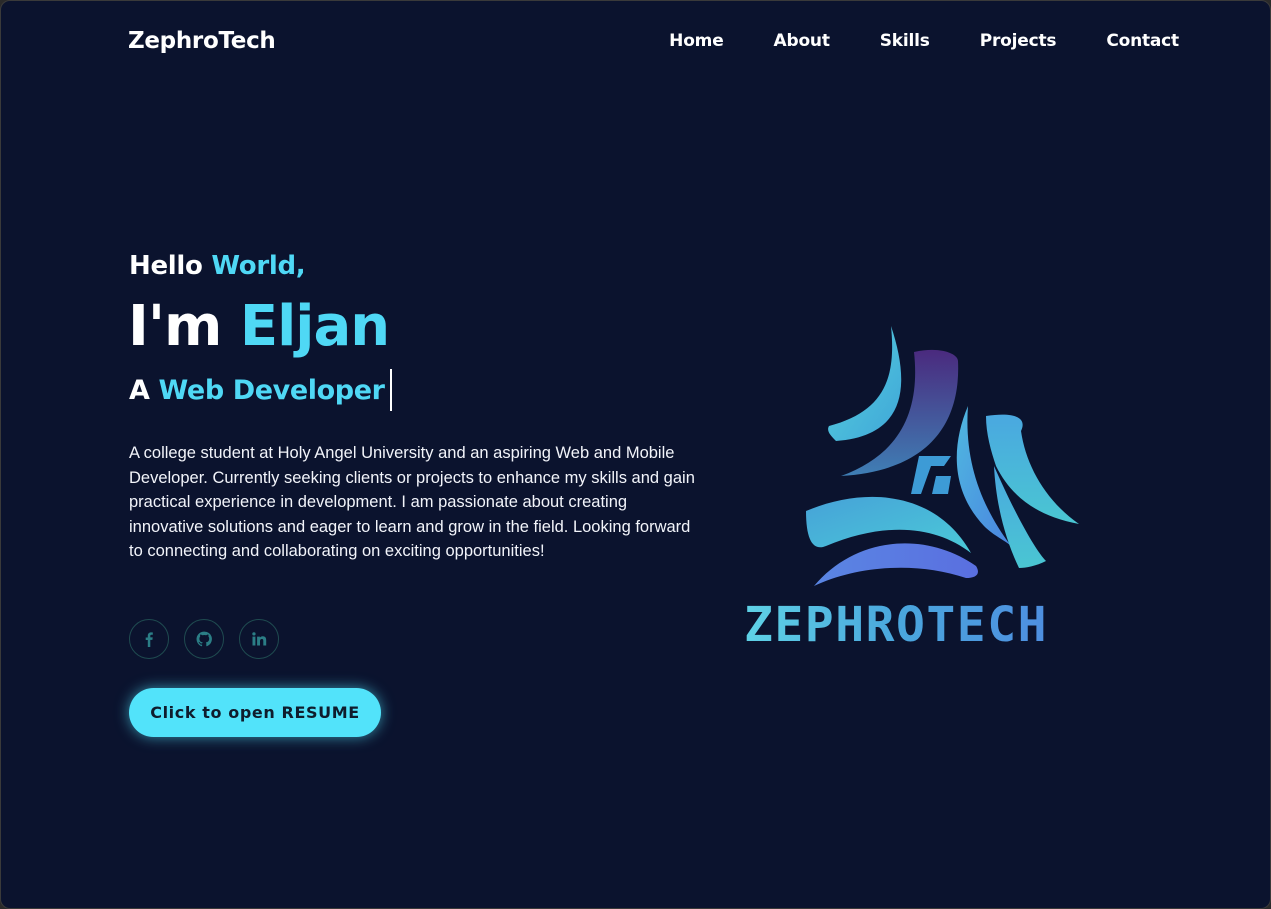  I want to click on typing-cursor, so click(390, 390).